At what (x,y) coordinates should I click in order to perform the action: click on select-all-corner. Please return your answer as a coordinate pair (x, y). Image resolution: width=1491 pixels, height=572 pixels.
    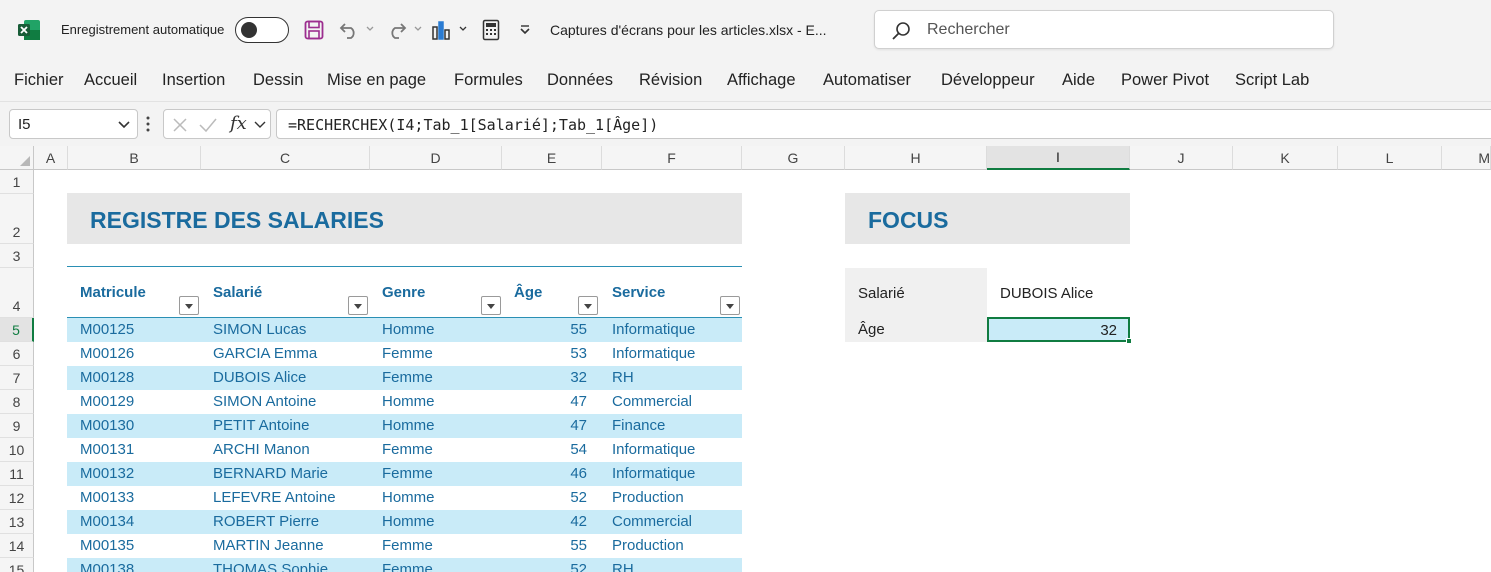
    Looking at the image, I should click on (17, 158).